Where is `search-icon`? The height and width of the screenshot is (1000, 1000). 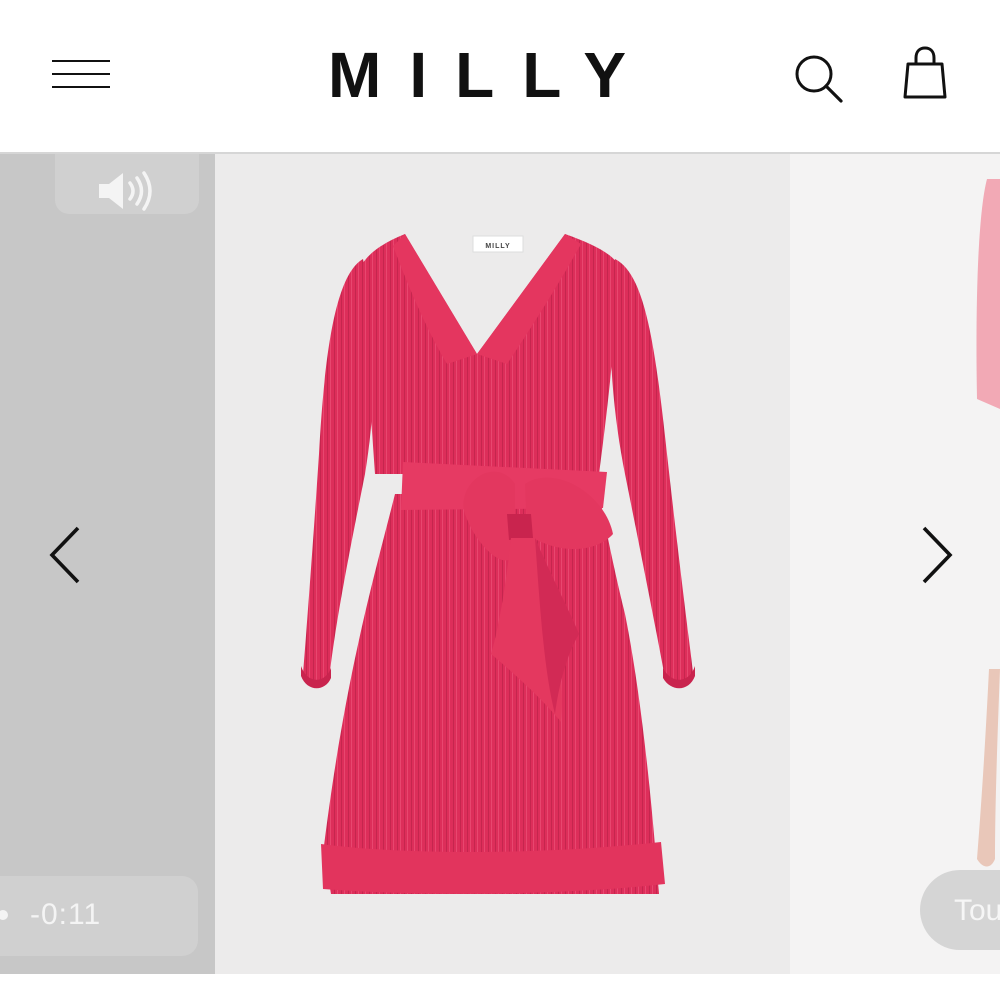
search-icon is located at coordinates (819, 79).